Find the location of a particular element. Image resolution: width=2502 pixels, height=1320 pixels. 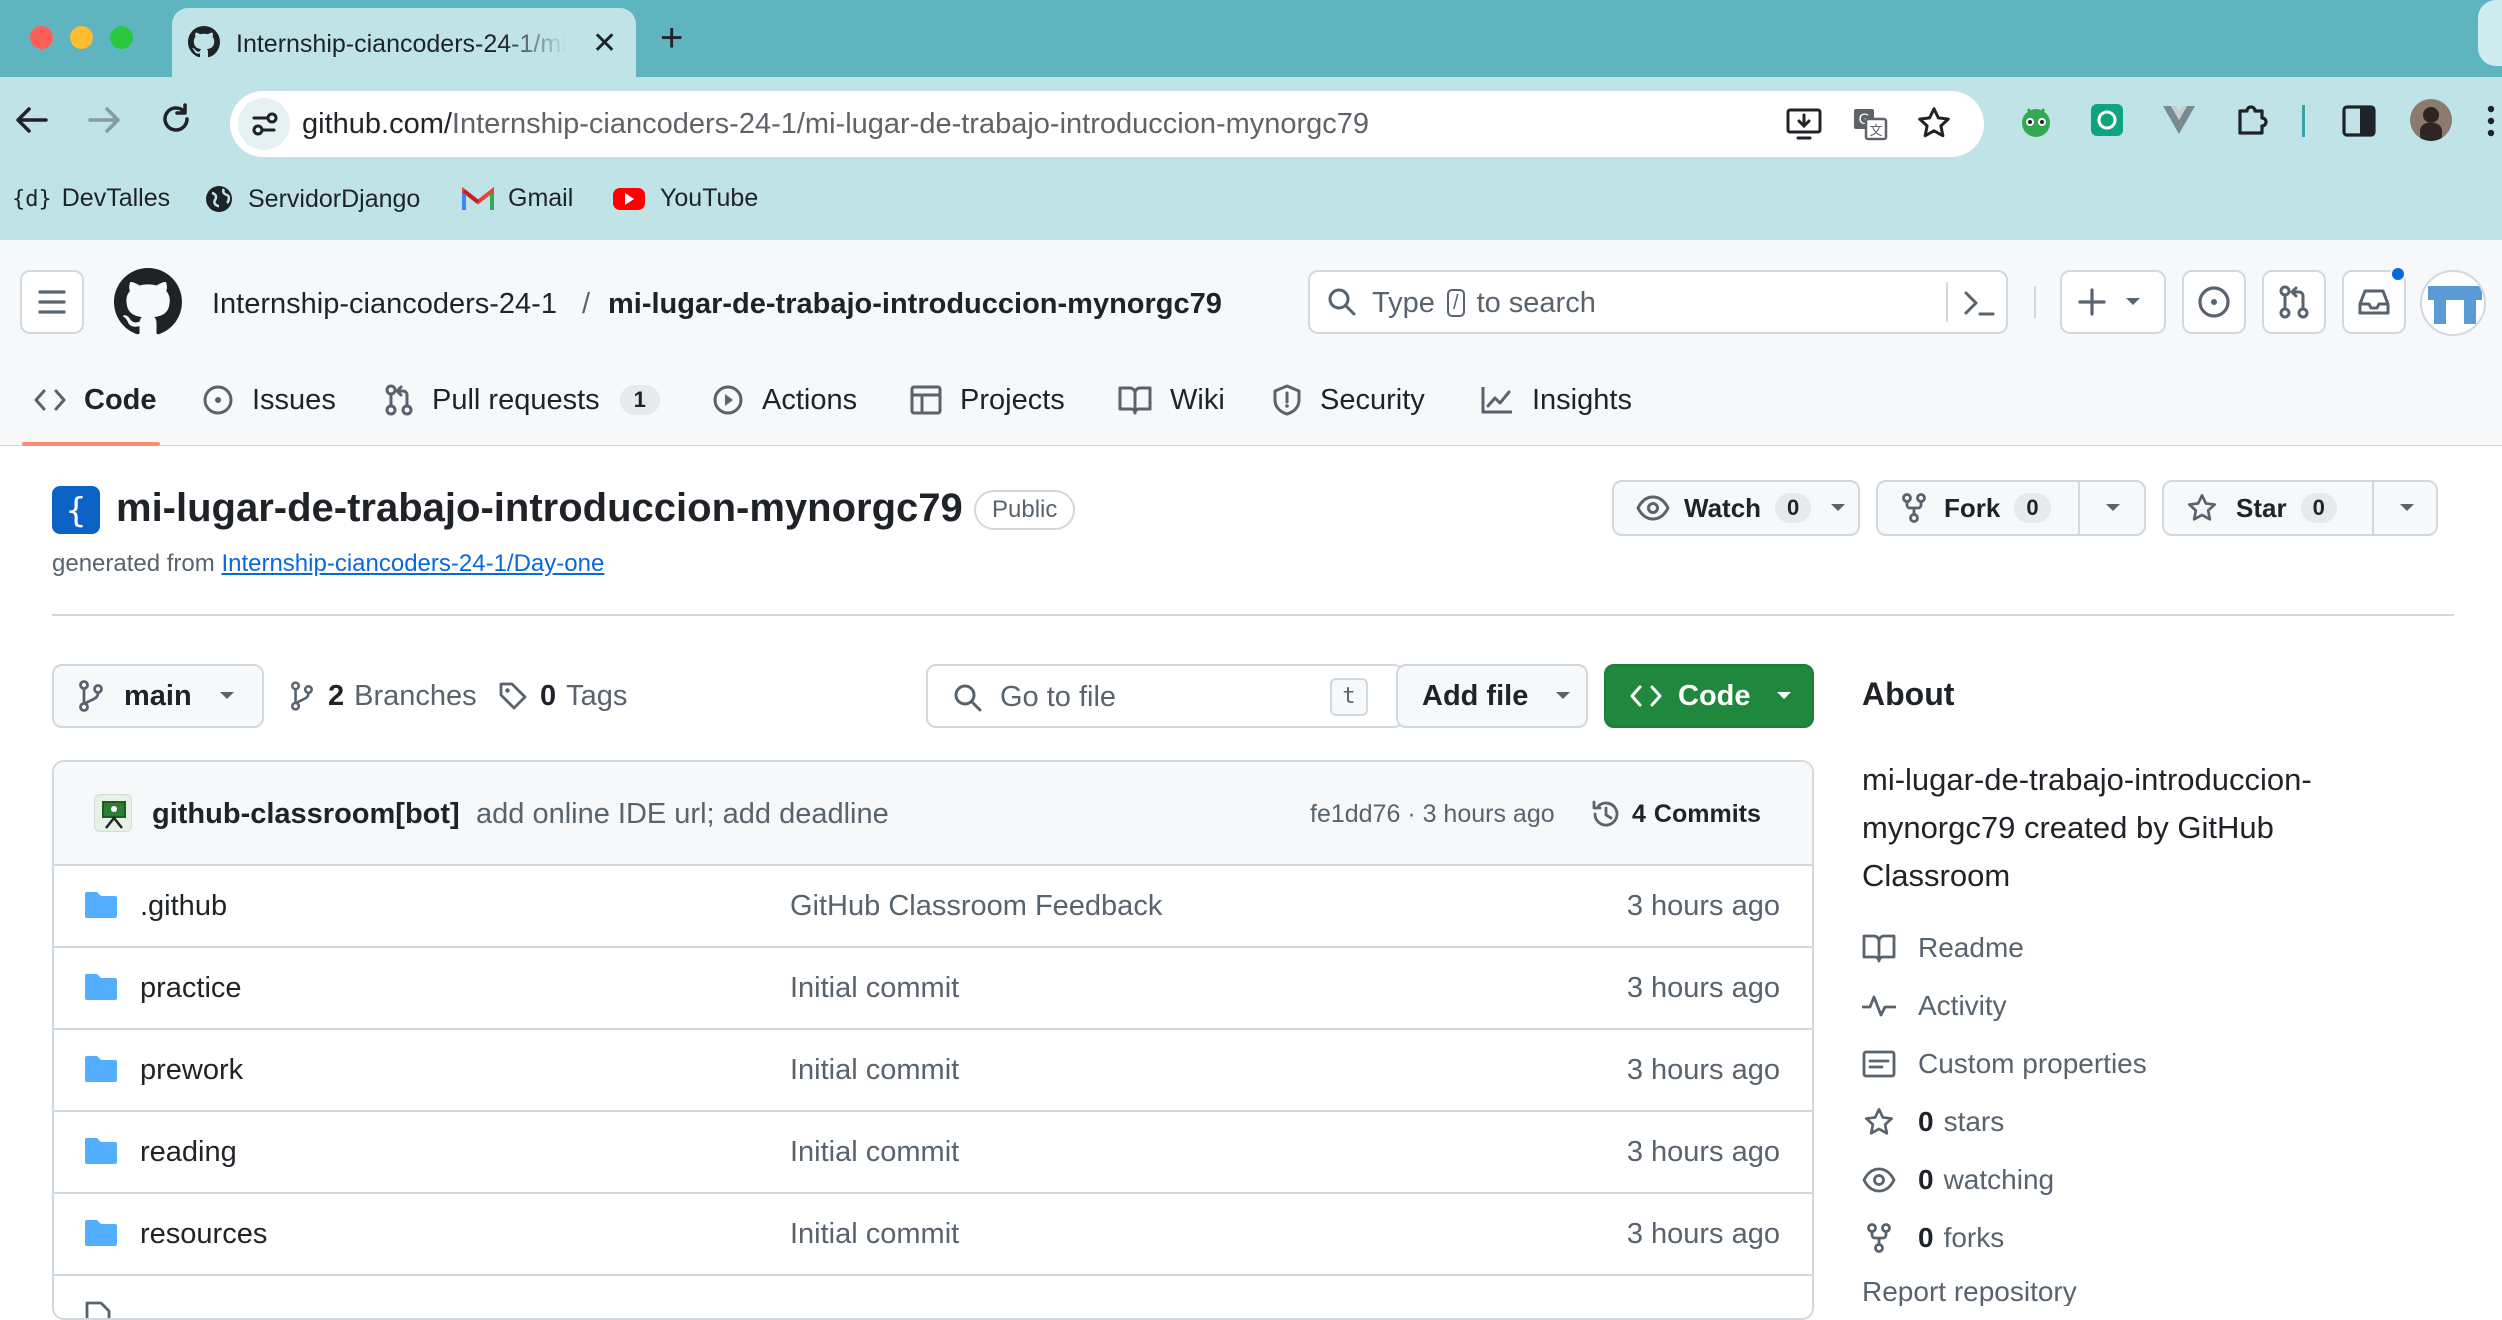

bookmark-gmail: Gmail is located at coordinates (517, 198).